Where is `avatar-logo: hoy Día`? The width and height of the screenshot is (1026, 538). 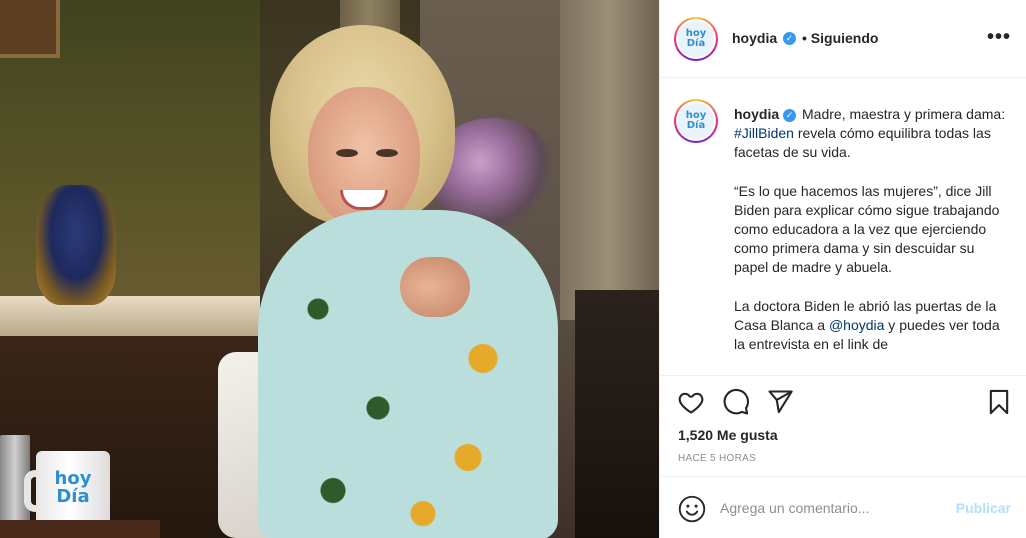
avatar-logo: hoy Día is located at coordinates (696, 39).